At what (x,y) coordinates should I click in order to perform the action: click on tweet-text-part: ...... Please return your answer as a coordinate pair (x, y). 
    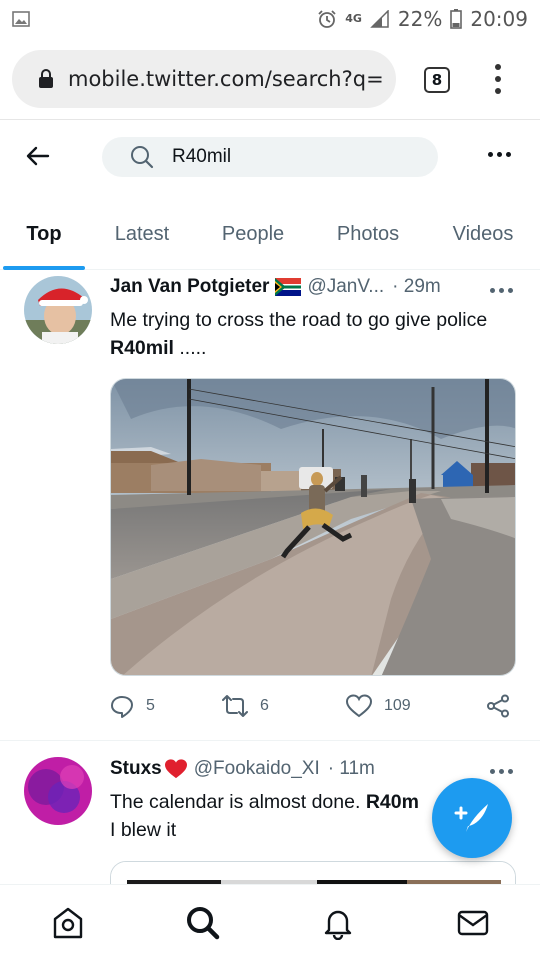
    Looking at the image, I should click on (190, 348).